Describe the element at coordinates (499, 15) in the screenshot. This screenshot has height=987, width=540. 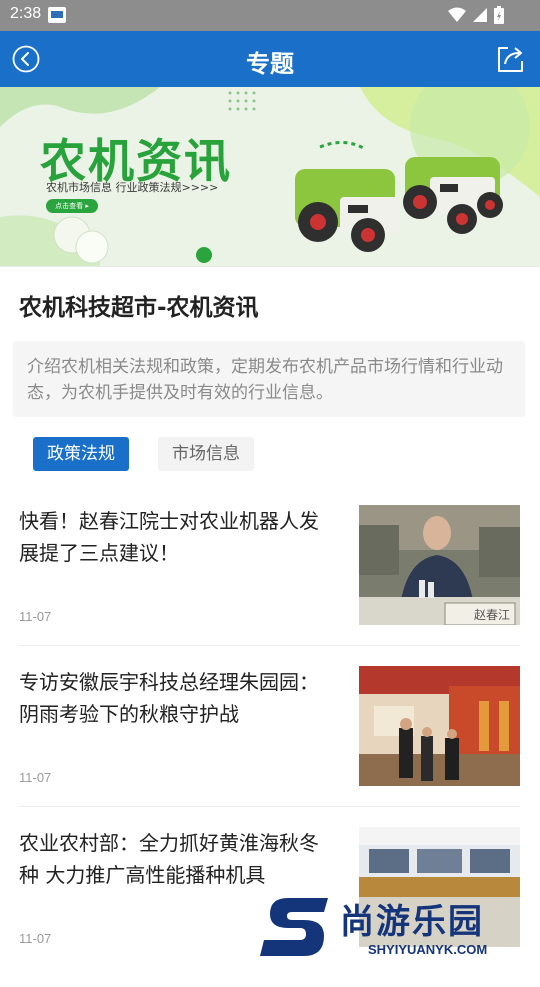
I see `battery-icon` at that location.